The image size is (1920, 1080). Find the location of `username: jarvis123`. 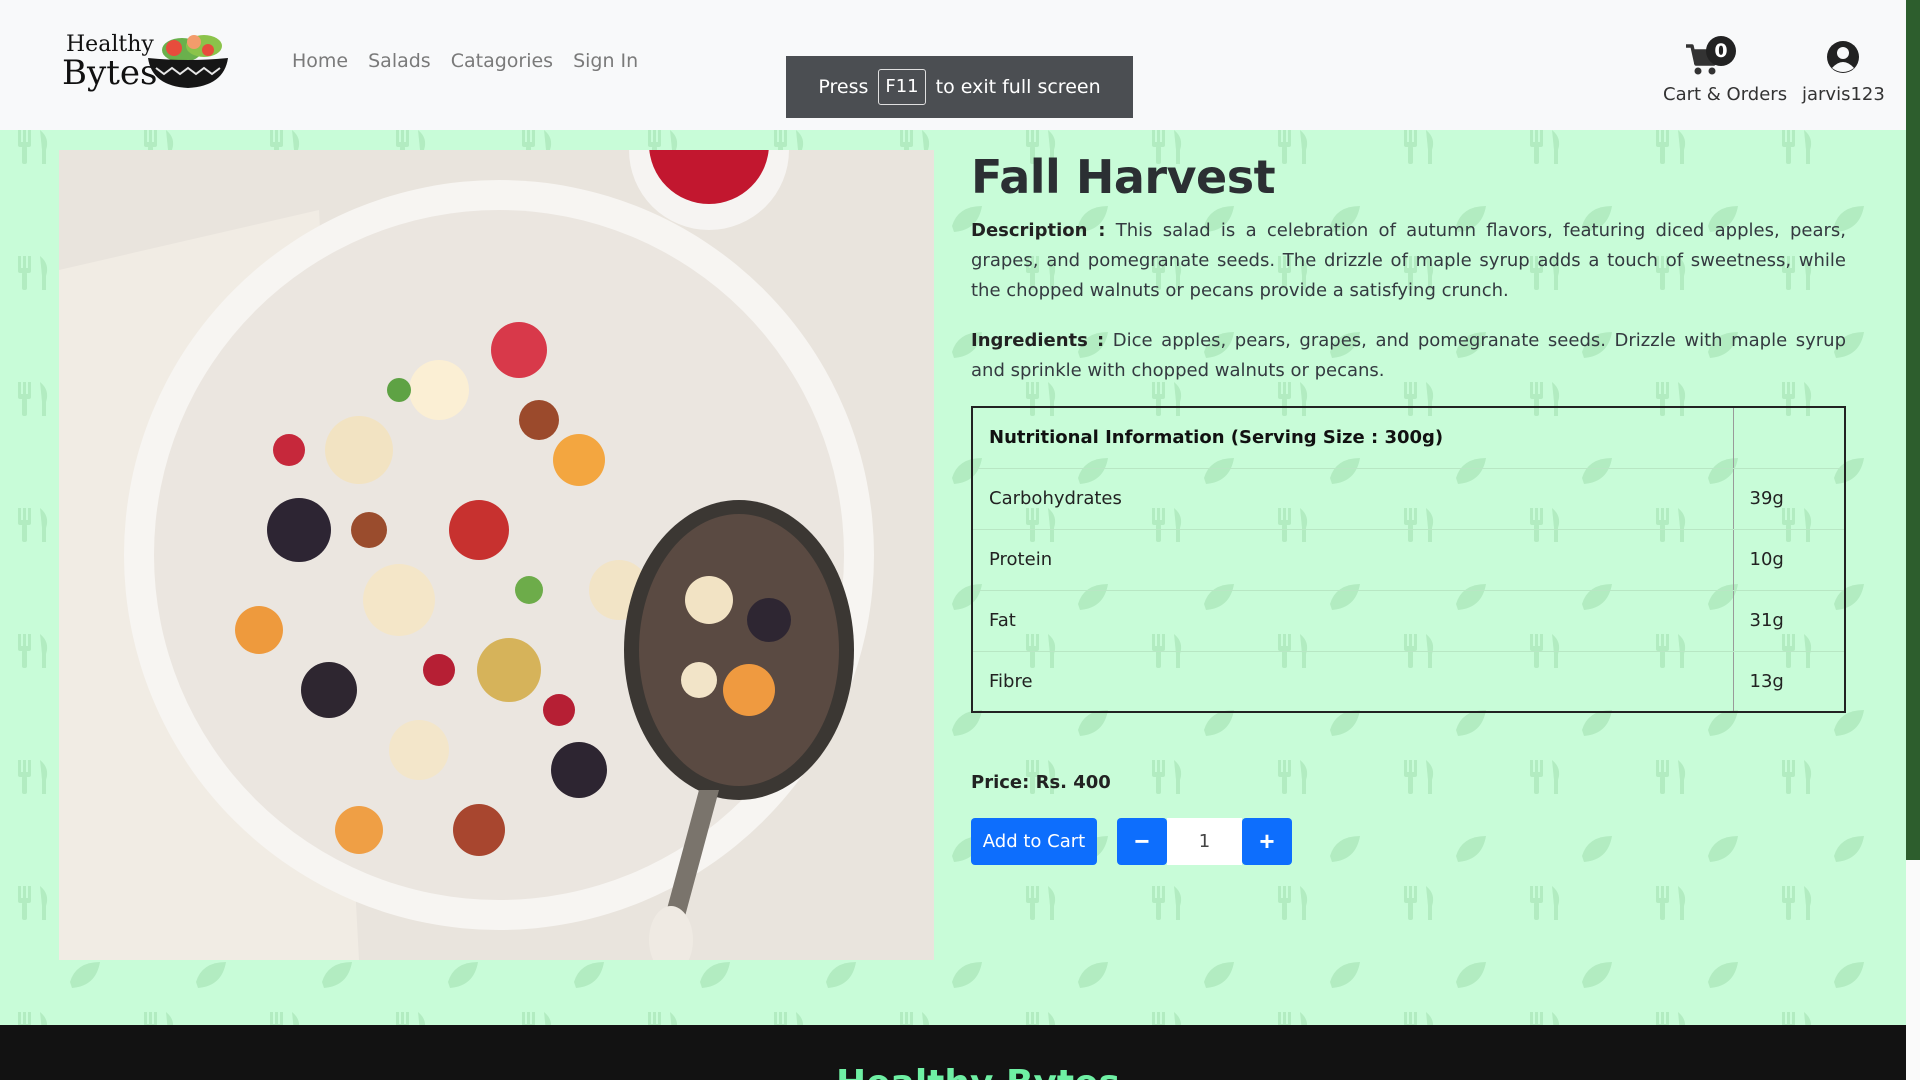

username: jarvis123 is located at coordinates (1843, 94).